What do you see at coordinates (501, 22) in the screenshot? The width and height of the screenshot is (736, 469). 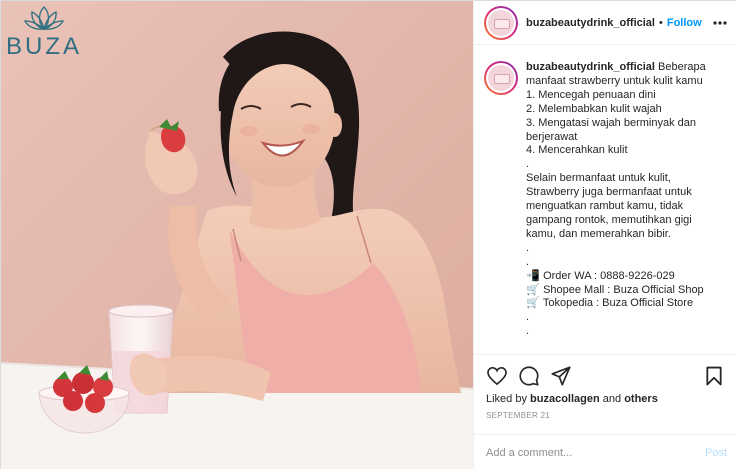 I see `avatar` at bounding box center [501, 22].